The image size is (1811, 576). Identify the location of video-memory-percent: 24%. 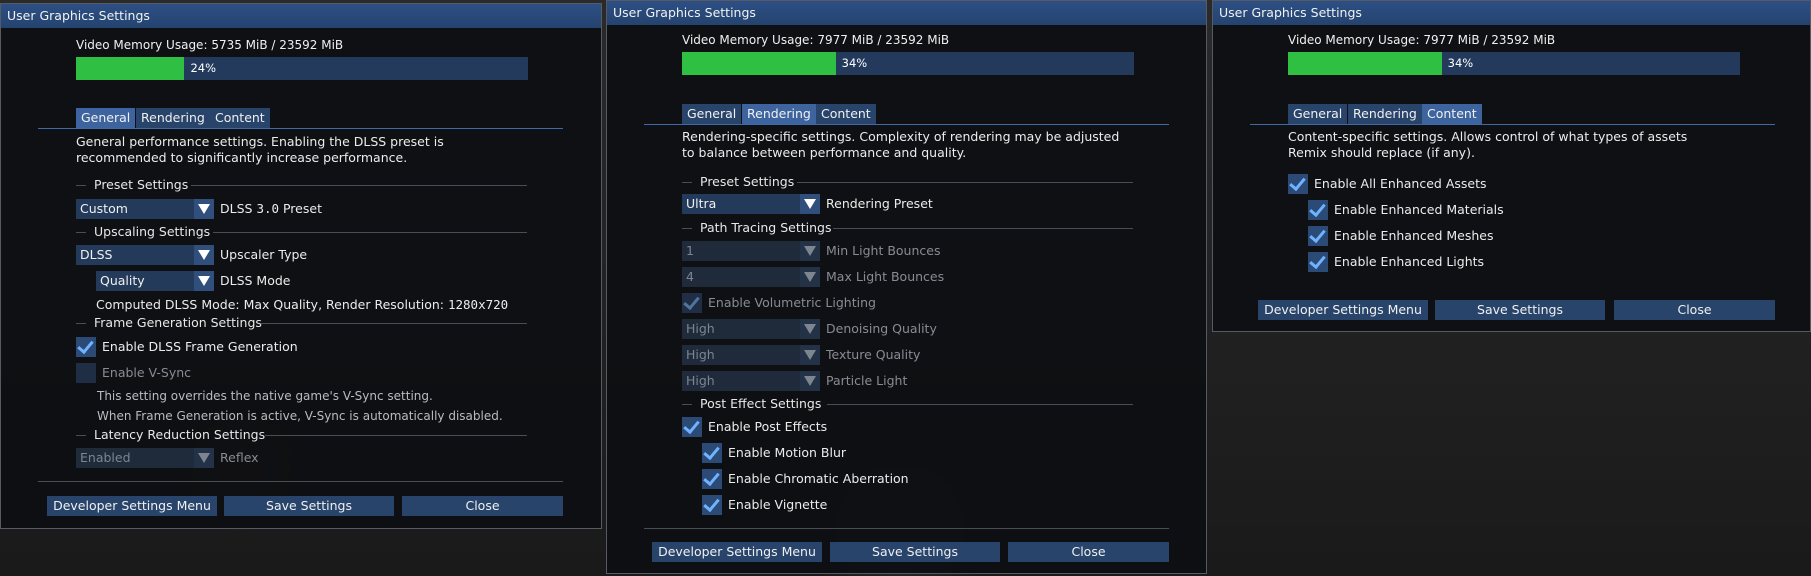
(203, 68).